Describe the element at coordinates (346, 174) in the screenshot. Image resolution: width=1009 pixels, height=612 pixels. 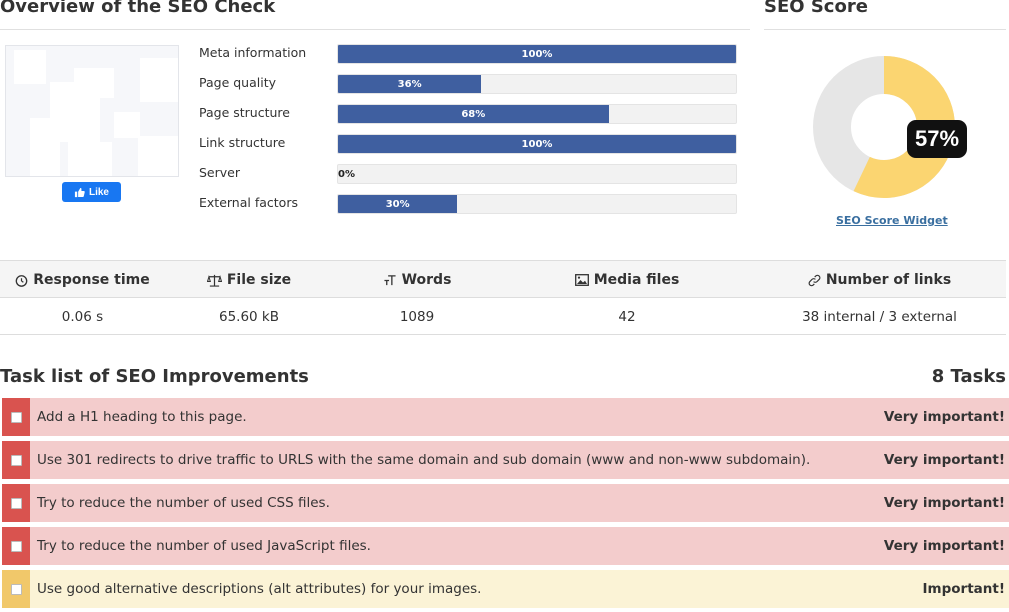
I see `metric-value: 0%` at that location.